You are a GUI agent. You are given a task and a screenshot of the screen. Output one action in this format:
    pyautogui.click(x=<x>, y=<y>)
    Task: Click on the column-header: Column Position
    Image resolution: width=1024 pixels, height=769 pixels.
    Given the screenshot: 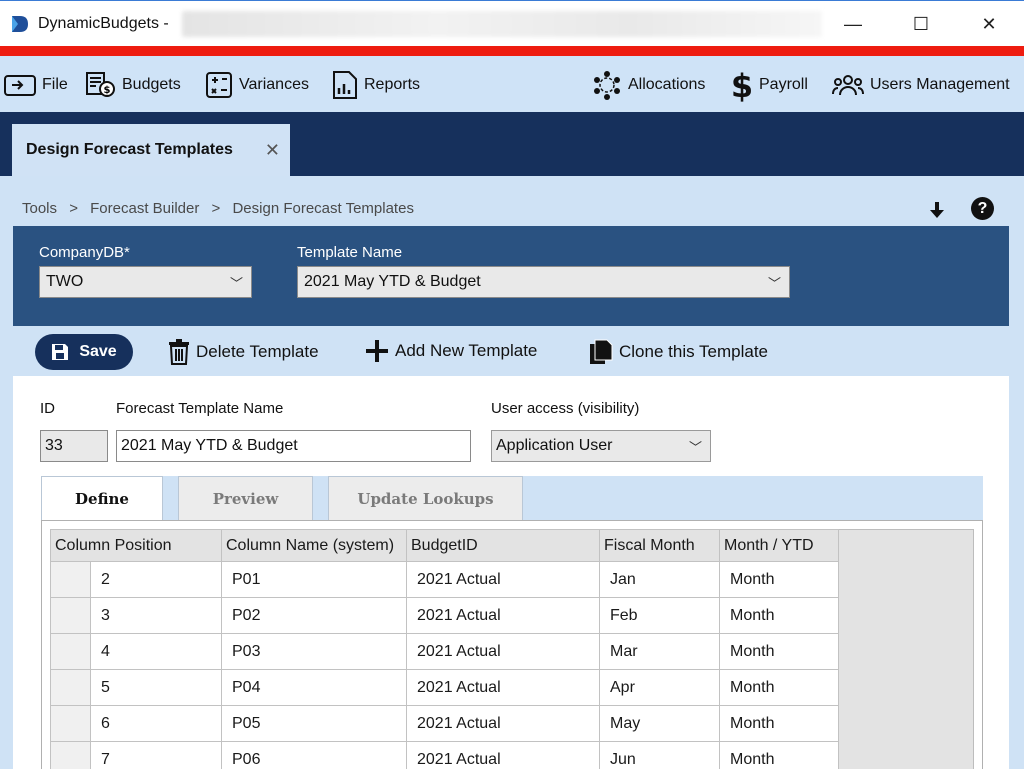 What is the action you would take?
    pyautogui.click(x=136, y=545)
    